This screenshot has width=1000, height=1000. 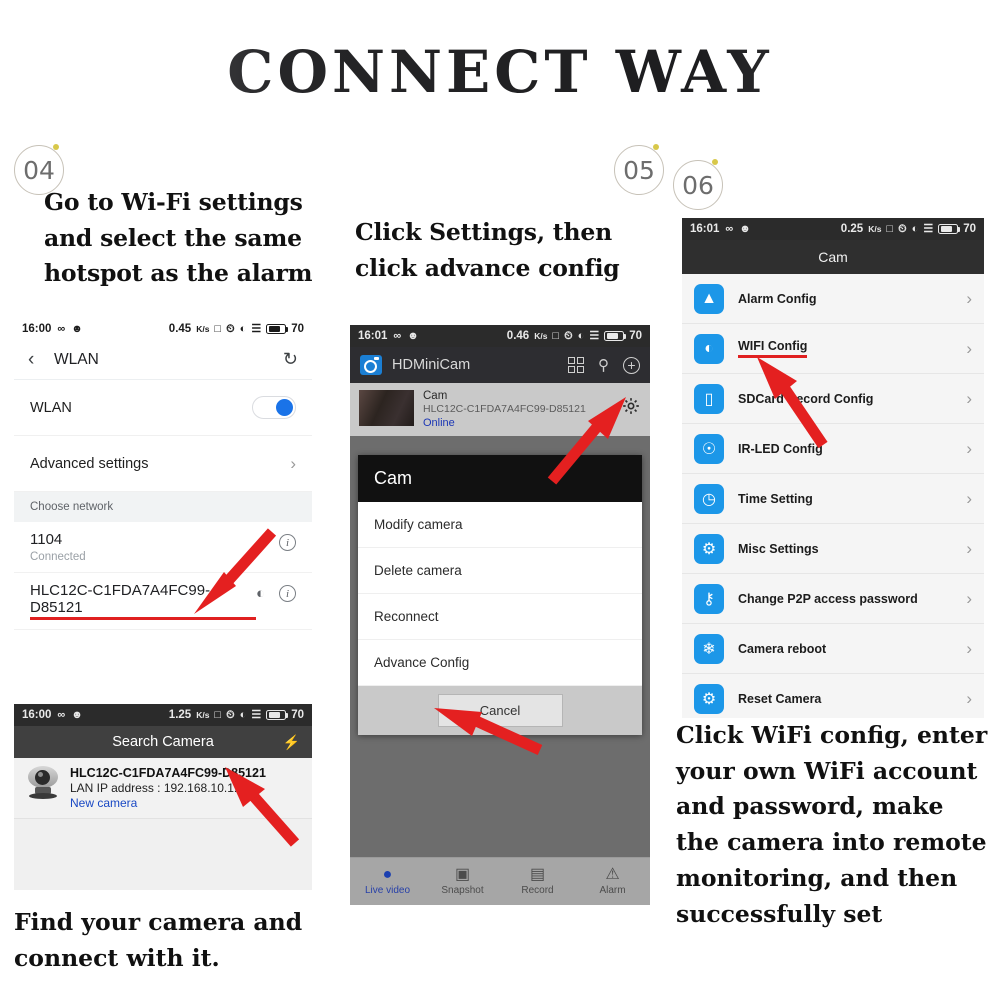 I want to click on settings-row-label: Change P2P access password, so click(x=828, y=598).